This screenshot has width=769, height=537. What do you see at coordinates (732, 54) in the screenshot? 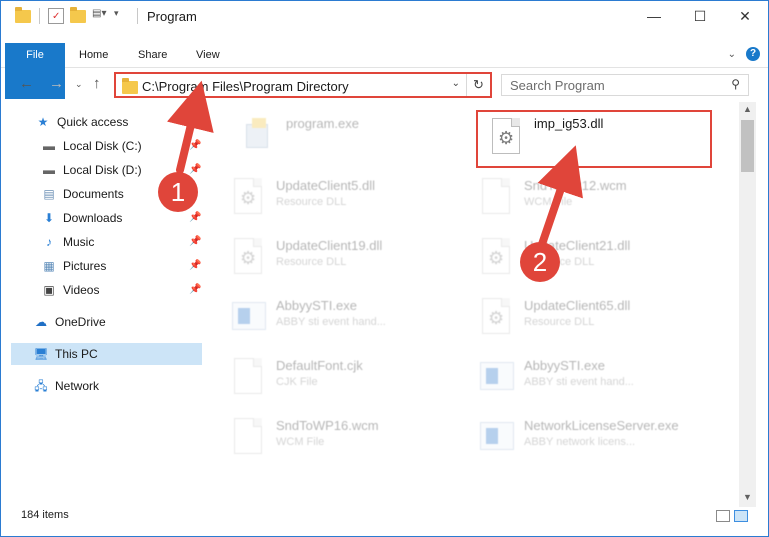
I see `expand-ribbon-icon: ⌄` at bounding box center [732, 54].